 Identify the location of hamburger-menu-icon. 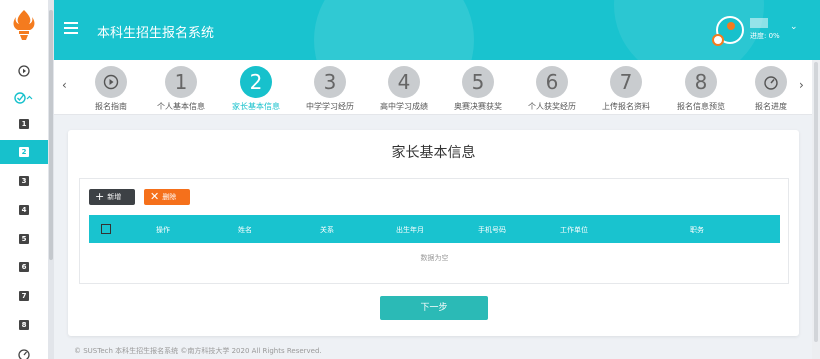
(71, 29).